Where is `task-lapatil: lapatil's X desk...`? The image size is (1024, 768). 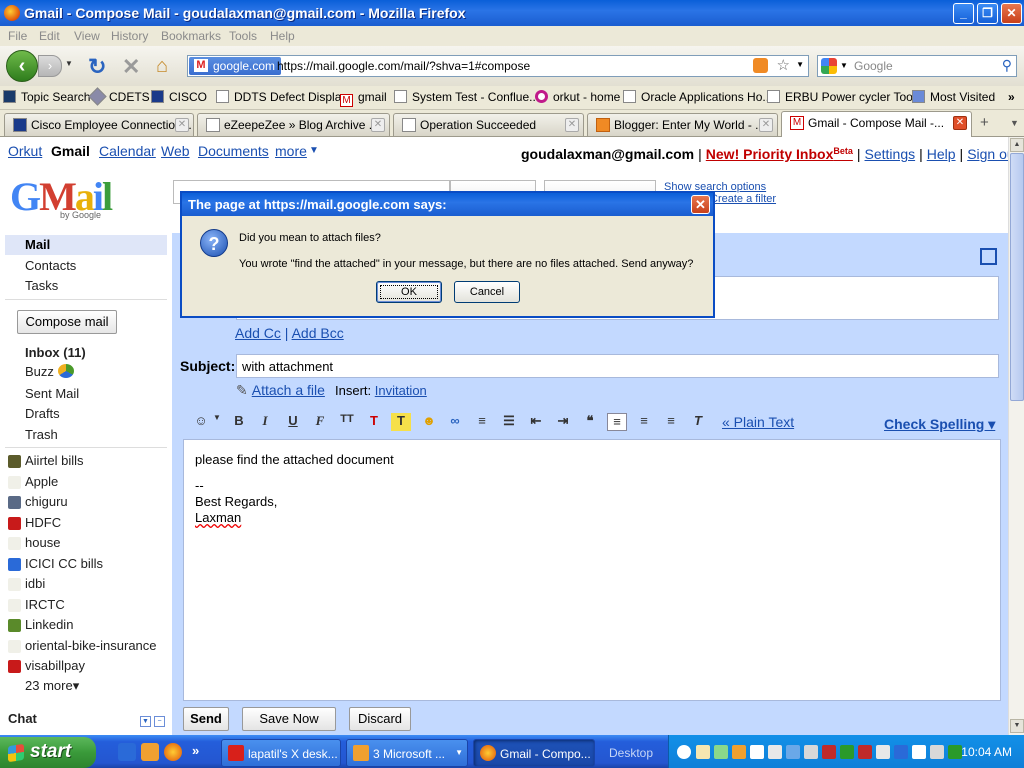 task-lapatil: lapatil's X desk... is located at coordinates (281, 753).